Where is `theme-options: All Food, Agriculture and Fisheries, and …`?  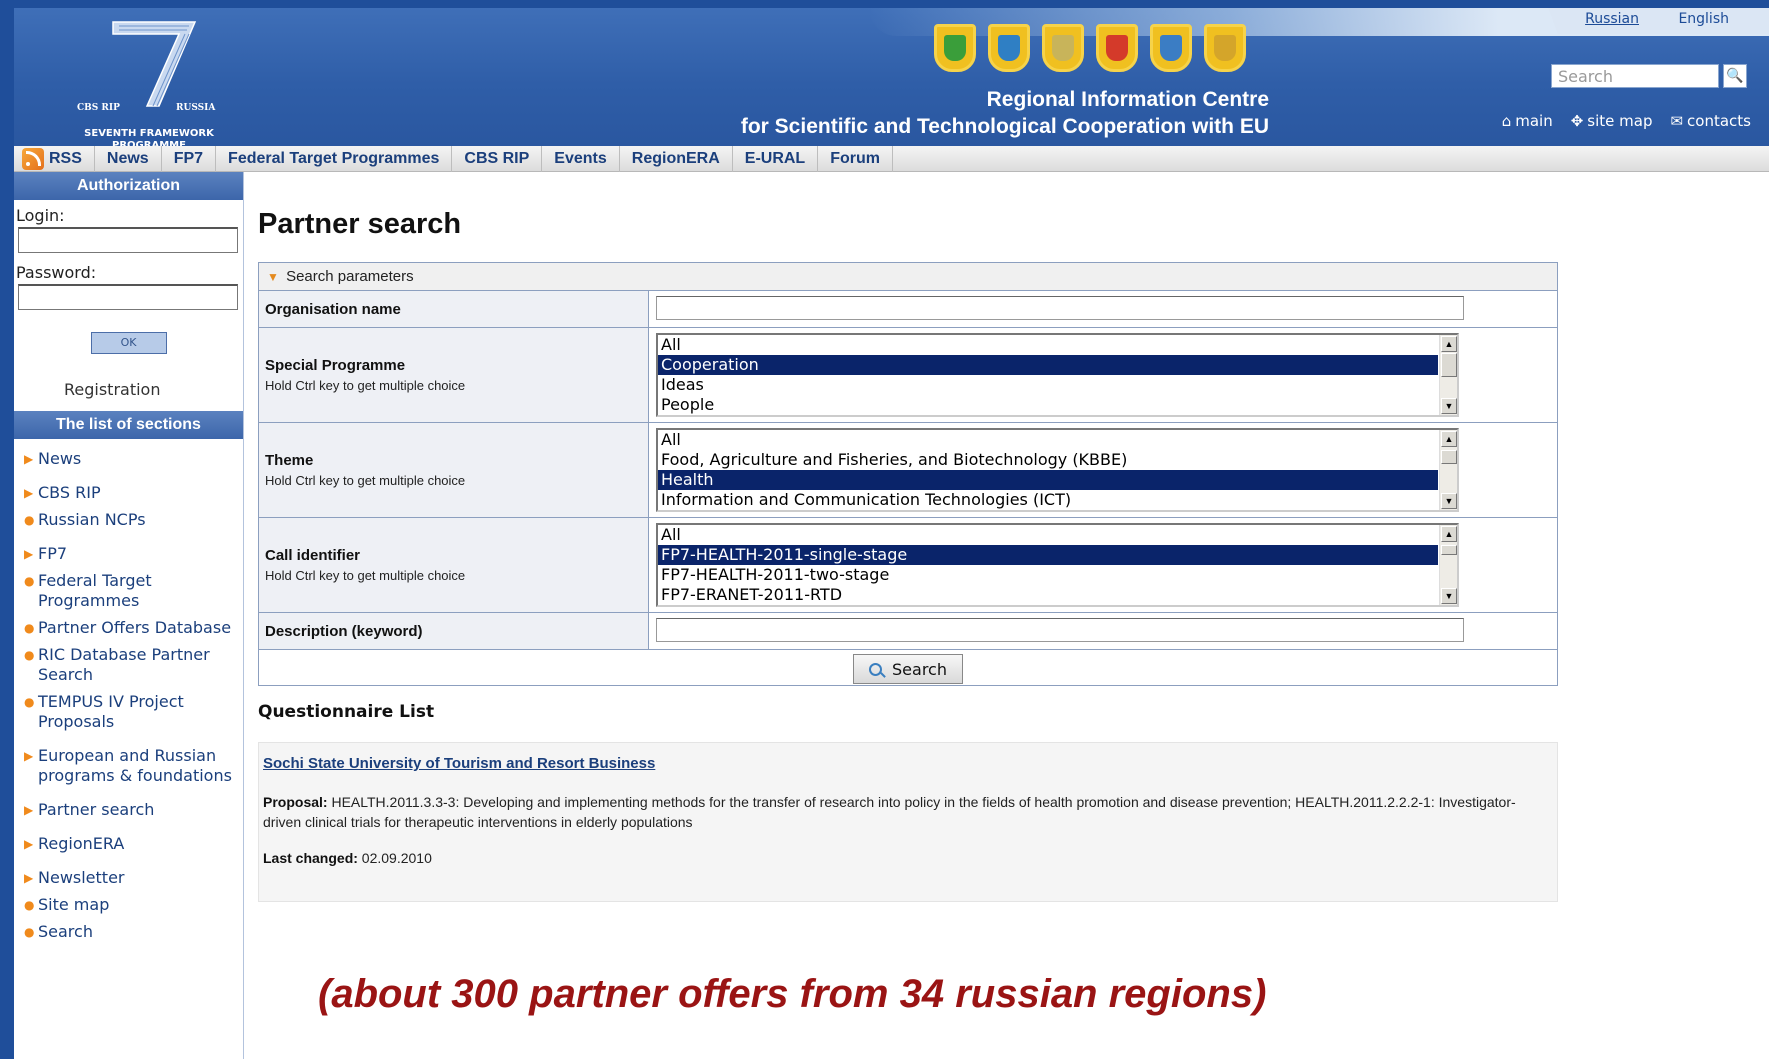
theme-options: All Food, Agriculture and Fisheries, and … is located at coordinates (1057, 470).